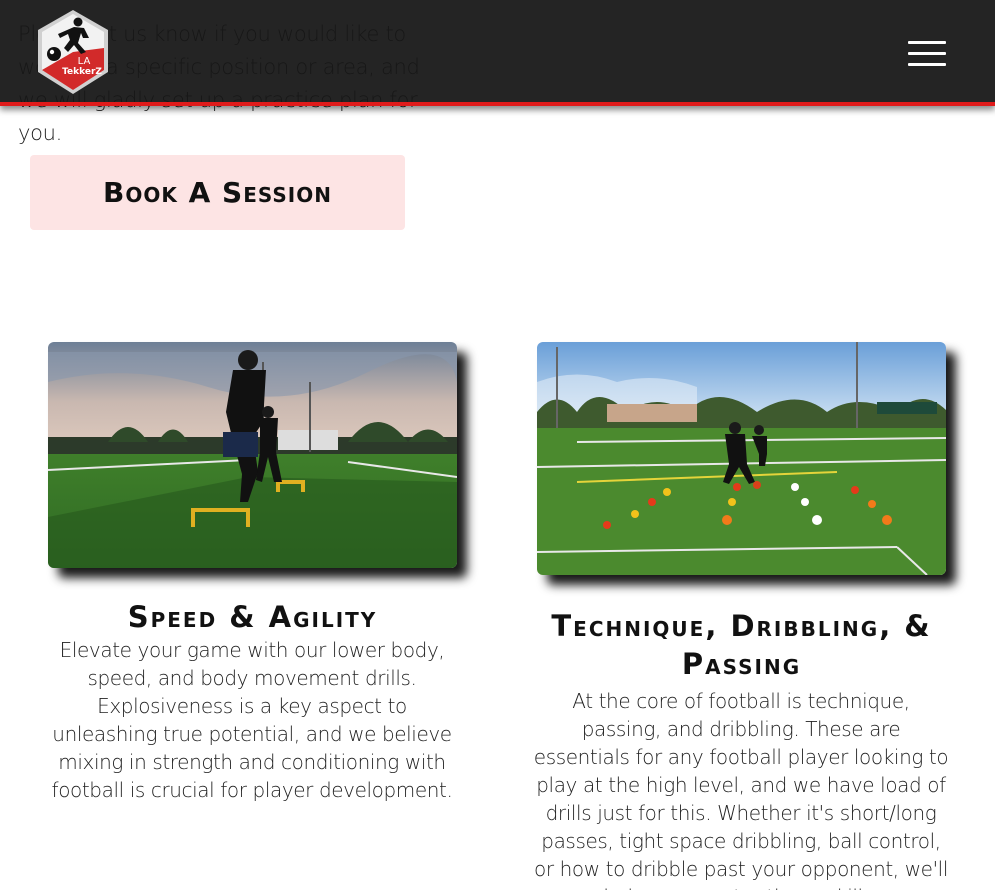 The image size is (995, 890). I want to click on technique-title: Technique, Dribbling, & Passing, so click(741, 645).